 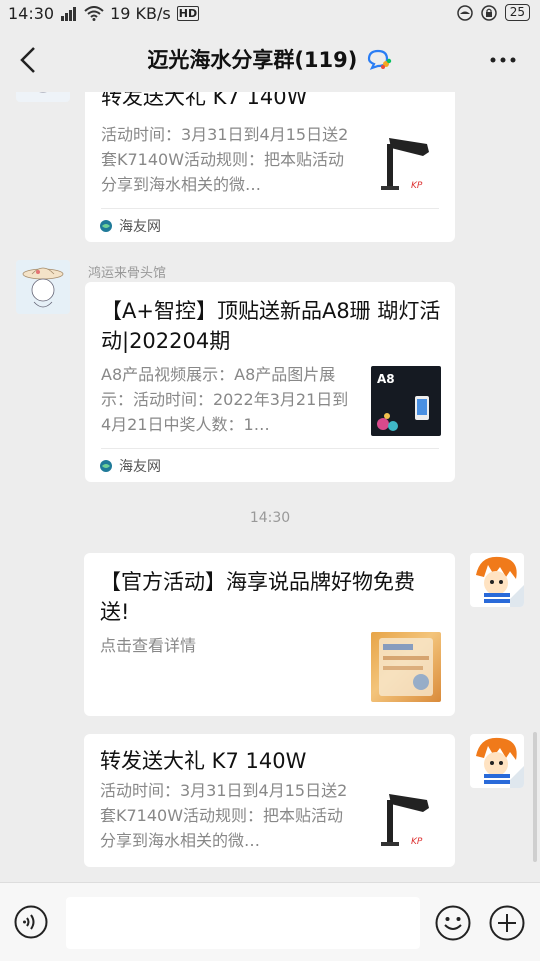 What do you see at coordinates (140, 13) in the screenshot?
I see `network-speed: 19 KB/s` at bounding box center [140, 13].